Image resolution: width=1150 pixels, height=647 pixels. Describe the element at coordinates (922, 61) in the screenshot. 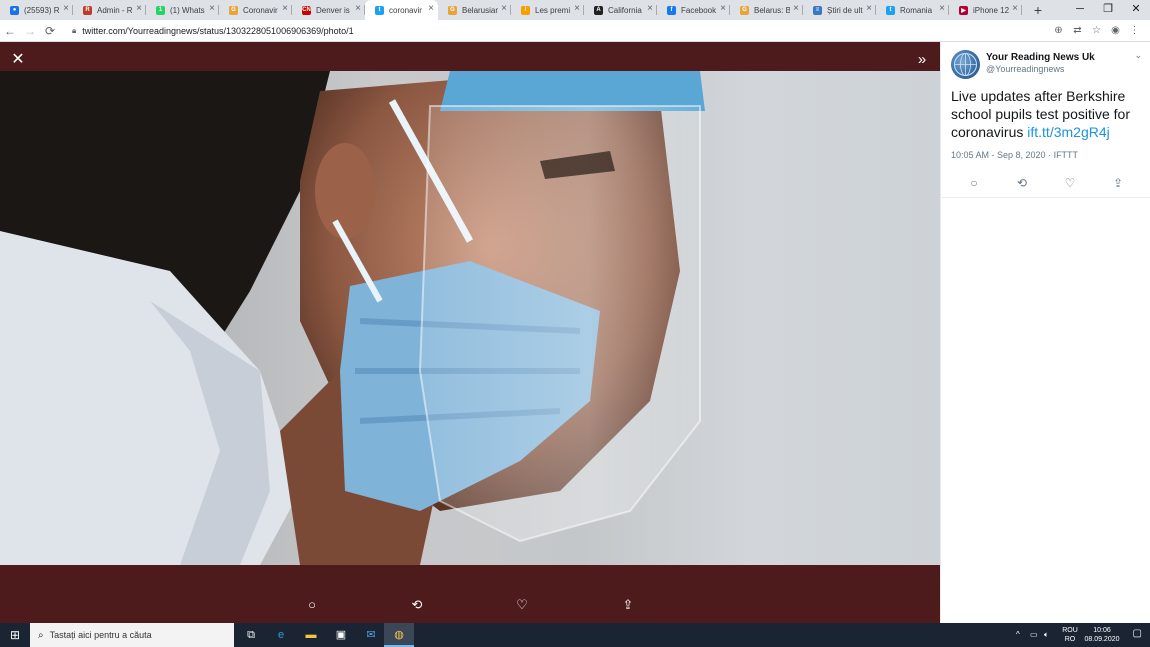

I see `double-chevron-right-icon: »` at that location.